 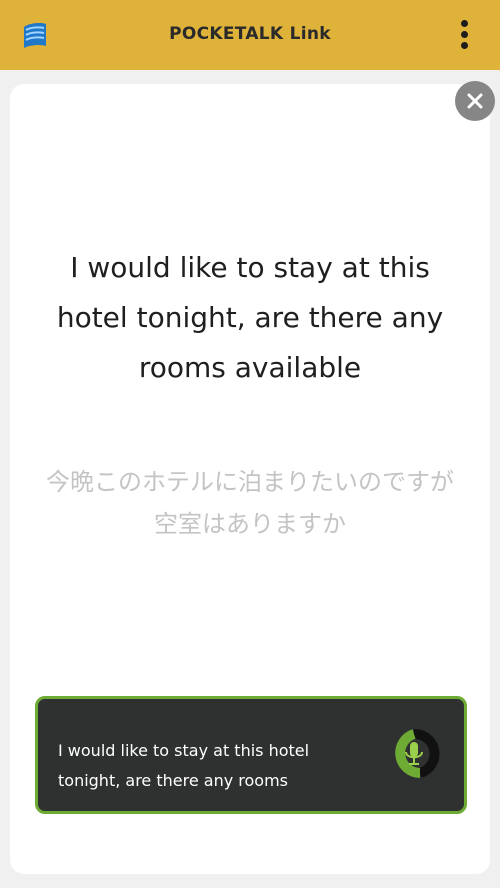 I want to click on close-button, so click(x=475, y=101).